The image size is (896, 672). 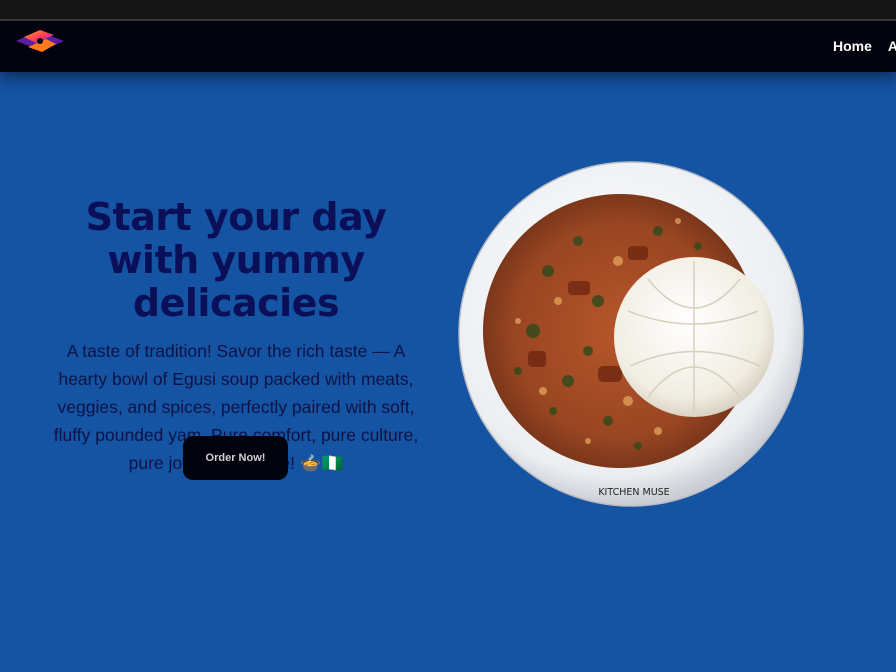 What do you see at coordinates (40, 41) in the screenshot?
I see `brand-logo-icon` at bounding box center [40, 41].